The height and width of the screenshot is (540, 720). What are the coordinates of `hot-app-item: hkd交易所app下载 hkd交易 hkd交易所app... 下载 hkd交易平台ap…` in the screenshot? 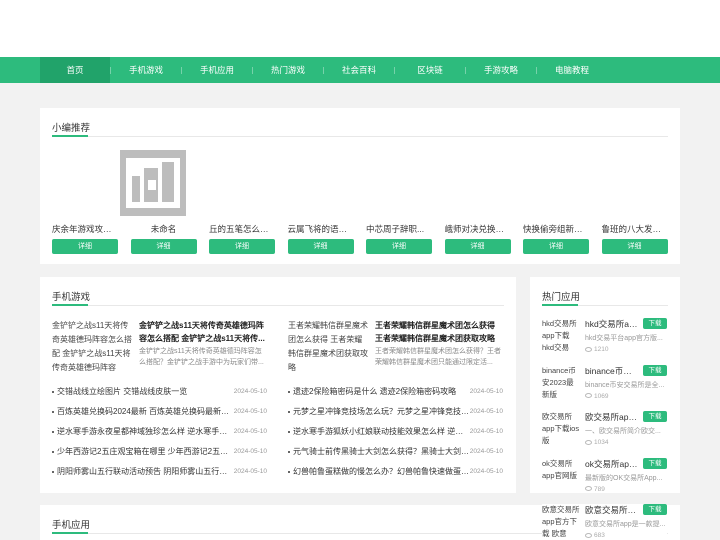 It's located at (604, 339).